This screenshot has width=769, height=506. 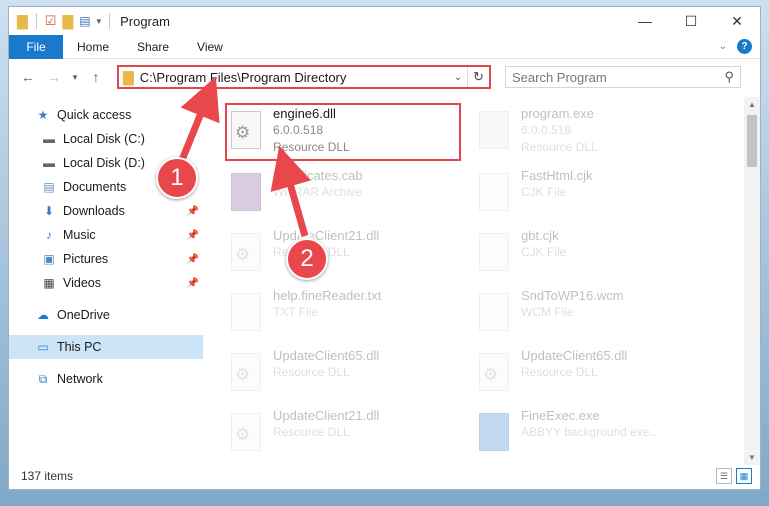 What do you see at coordinates (43, 378) in the screenshot?
I see `network-icon: ⧉` at bounding box center [43, 378].